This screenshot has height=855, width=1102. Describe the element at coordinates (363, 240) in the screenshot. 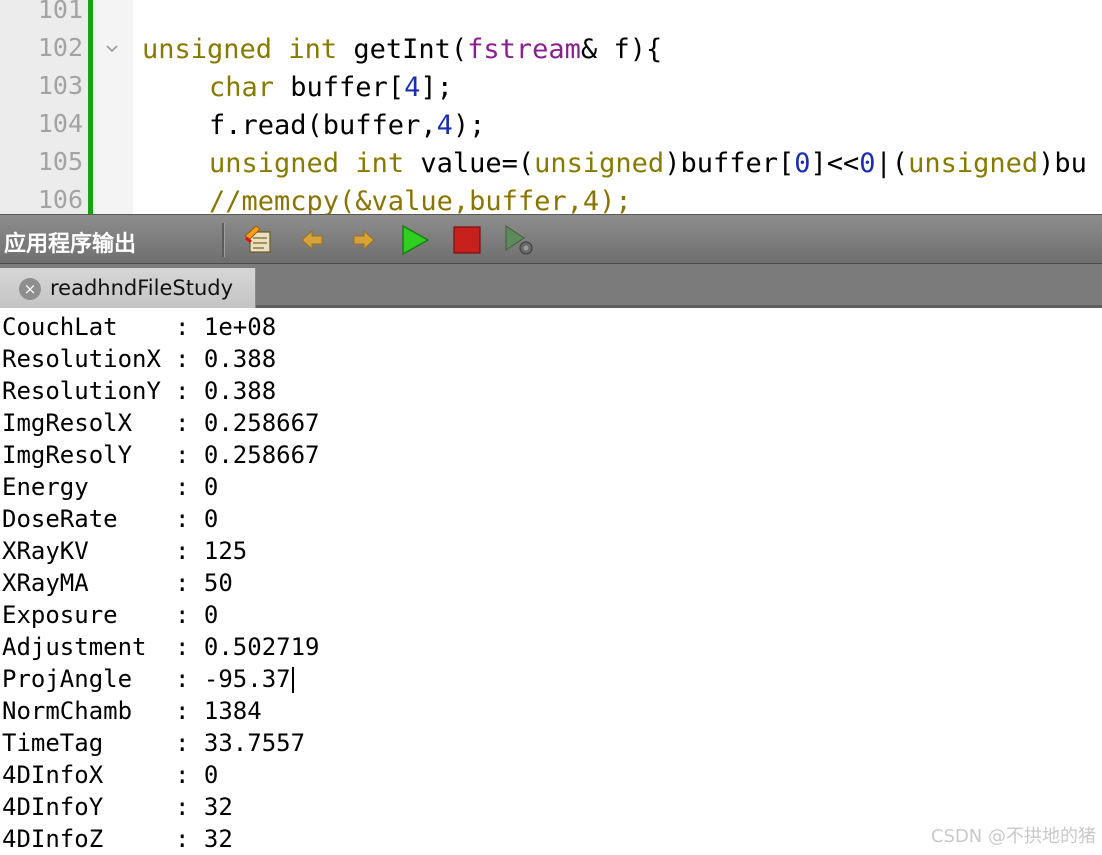

I see `next-item-icon` at that location.